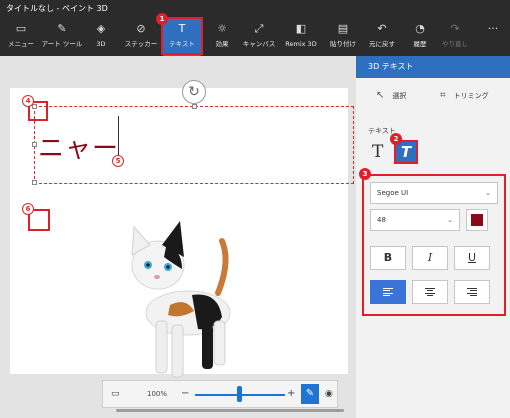  I want to click on align-left-icon, so click(388, 292).